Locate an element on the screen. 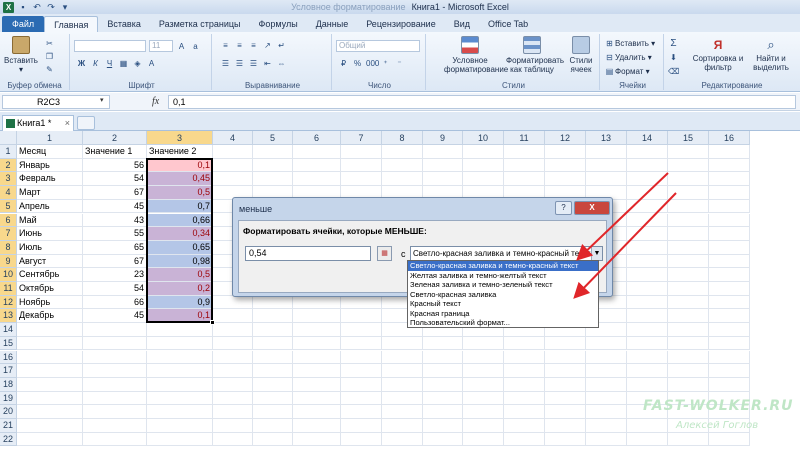  value1-cell: 66 is located at coordinates (115, 302).